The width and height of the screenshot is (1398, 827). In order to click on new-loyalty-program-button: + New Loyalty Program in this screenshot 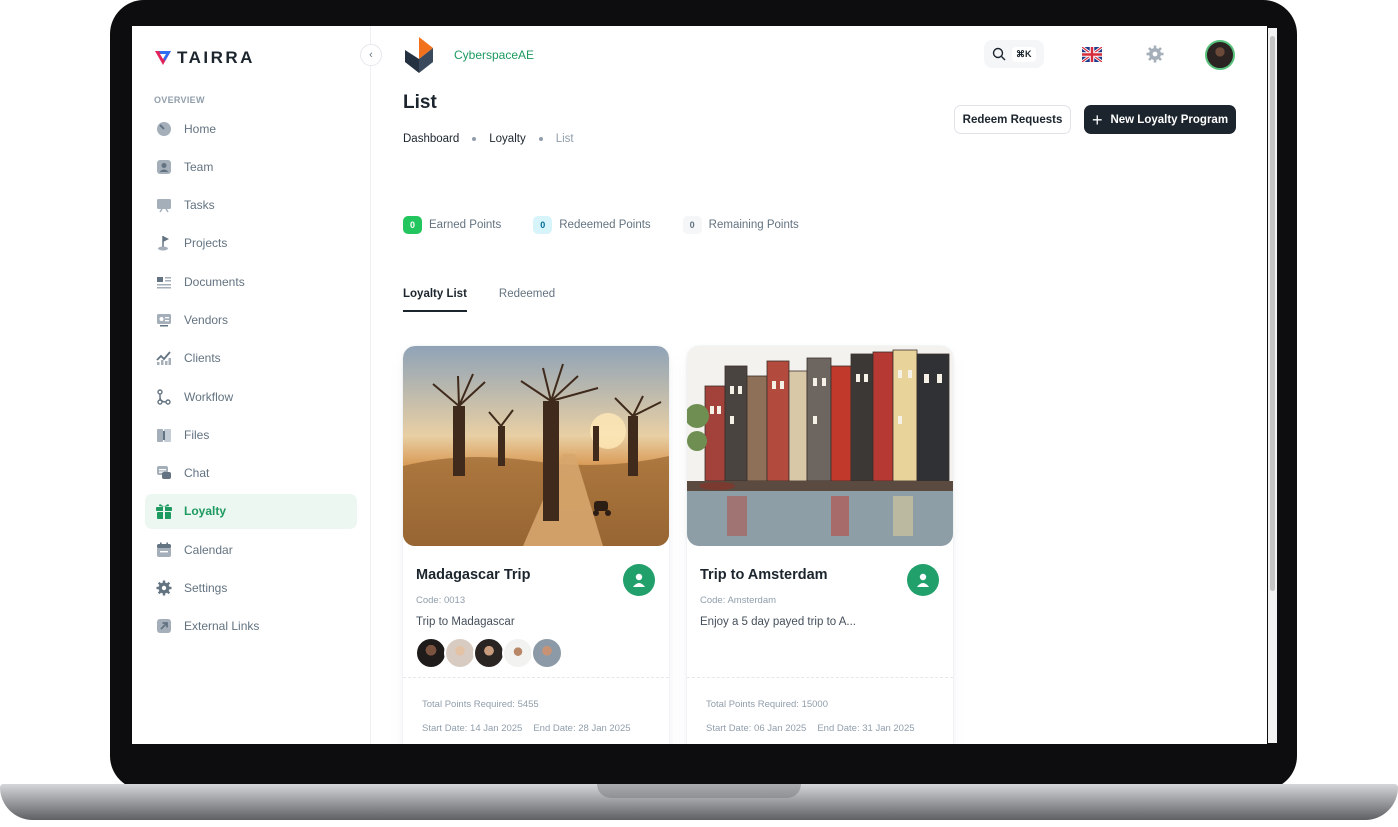, I will do `click(1160, 119)`.